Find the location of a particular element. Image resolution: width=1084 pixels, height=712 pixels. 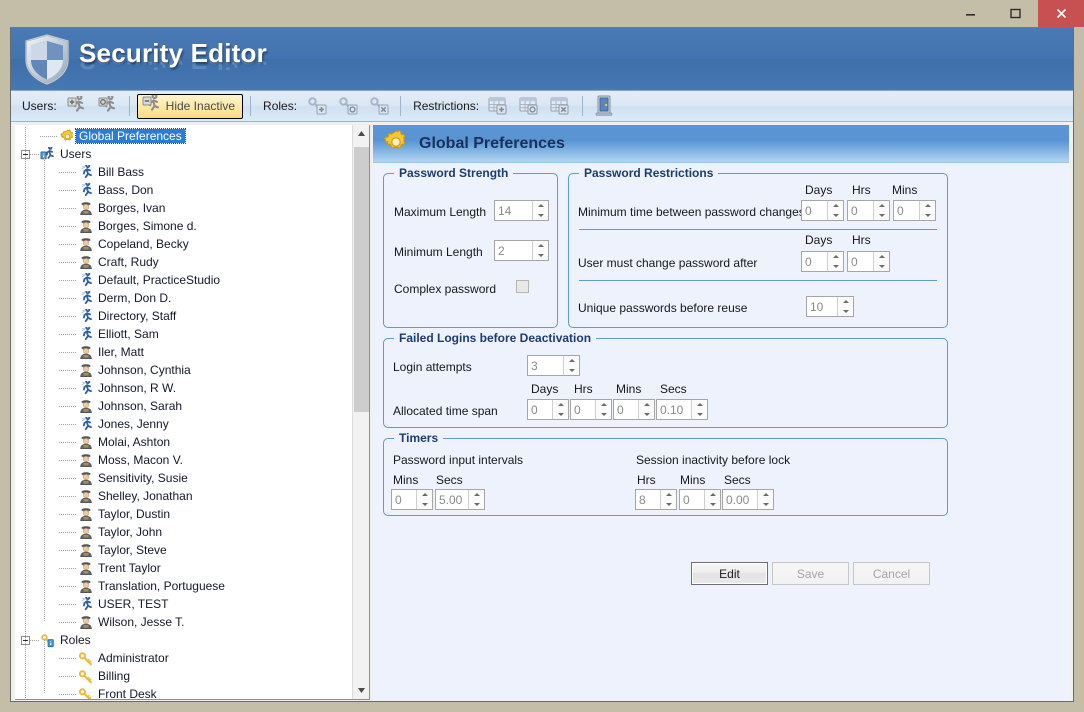

session-mins-stepper: 0 is located at coordinates (700, 499).